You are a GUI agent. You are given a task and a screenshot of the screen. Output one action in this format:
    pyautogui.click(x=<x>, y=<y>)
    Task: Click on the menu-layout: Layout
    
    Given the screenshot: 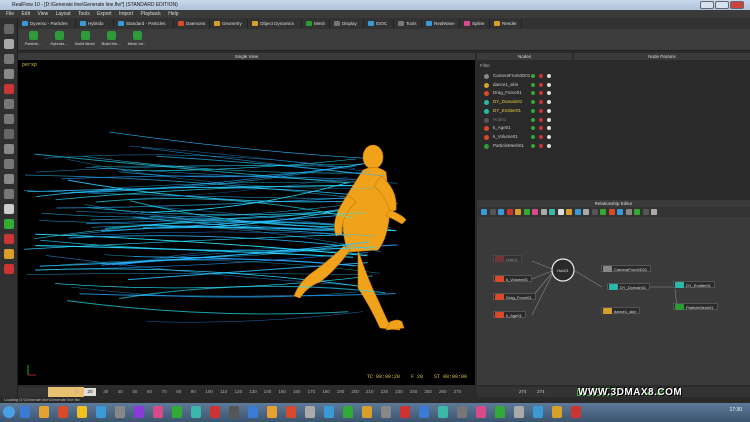 What is the action you would take?
    pyautogui.click(x=63, y=14)
    